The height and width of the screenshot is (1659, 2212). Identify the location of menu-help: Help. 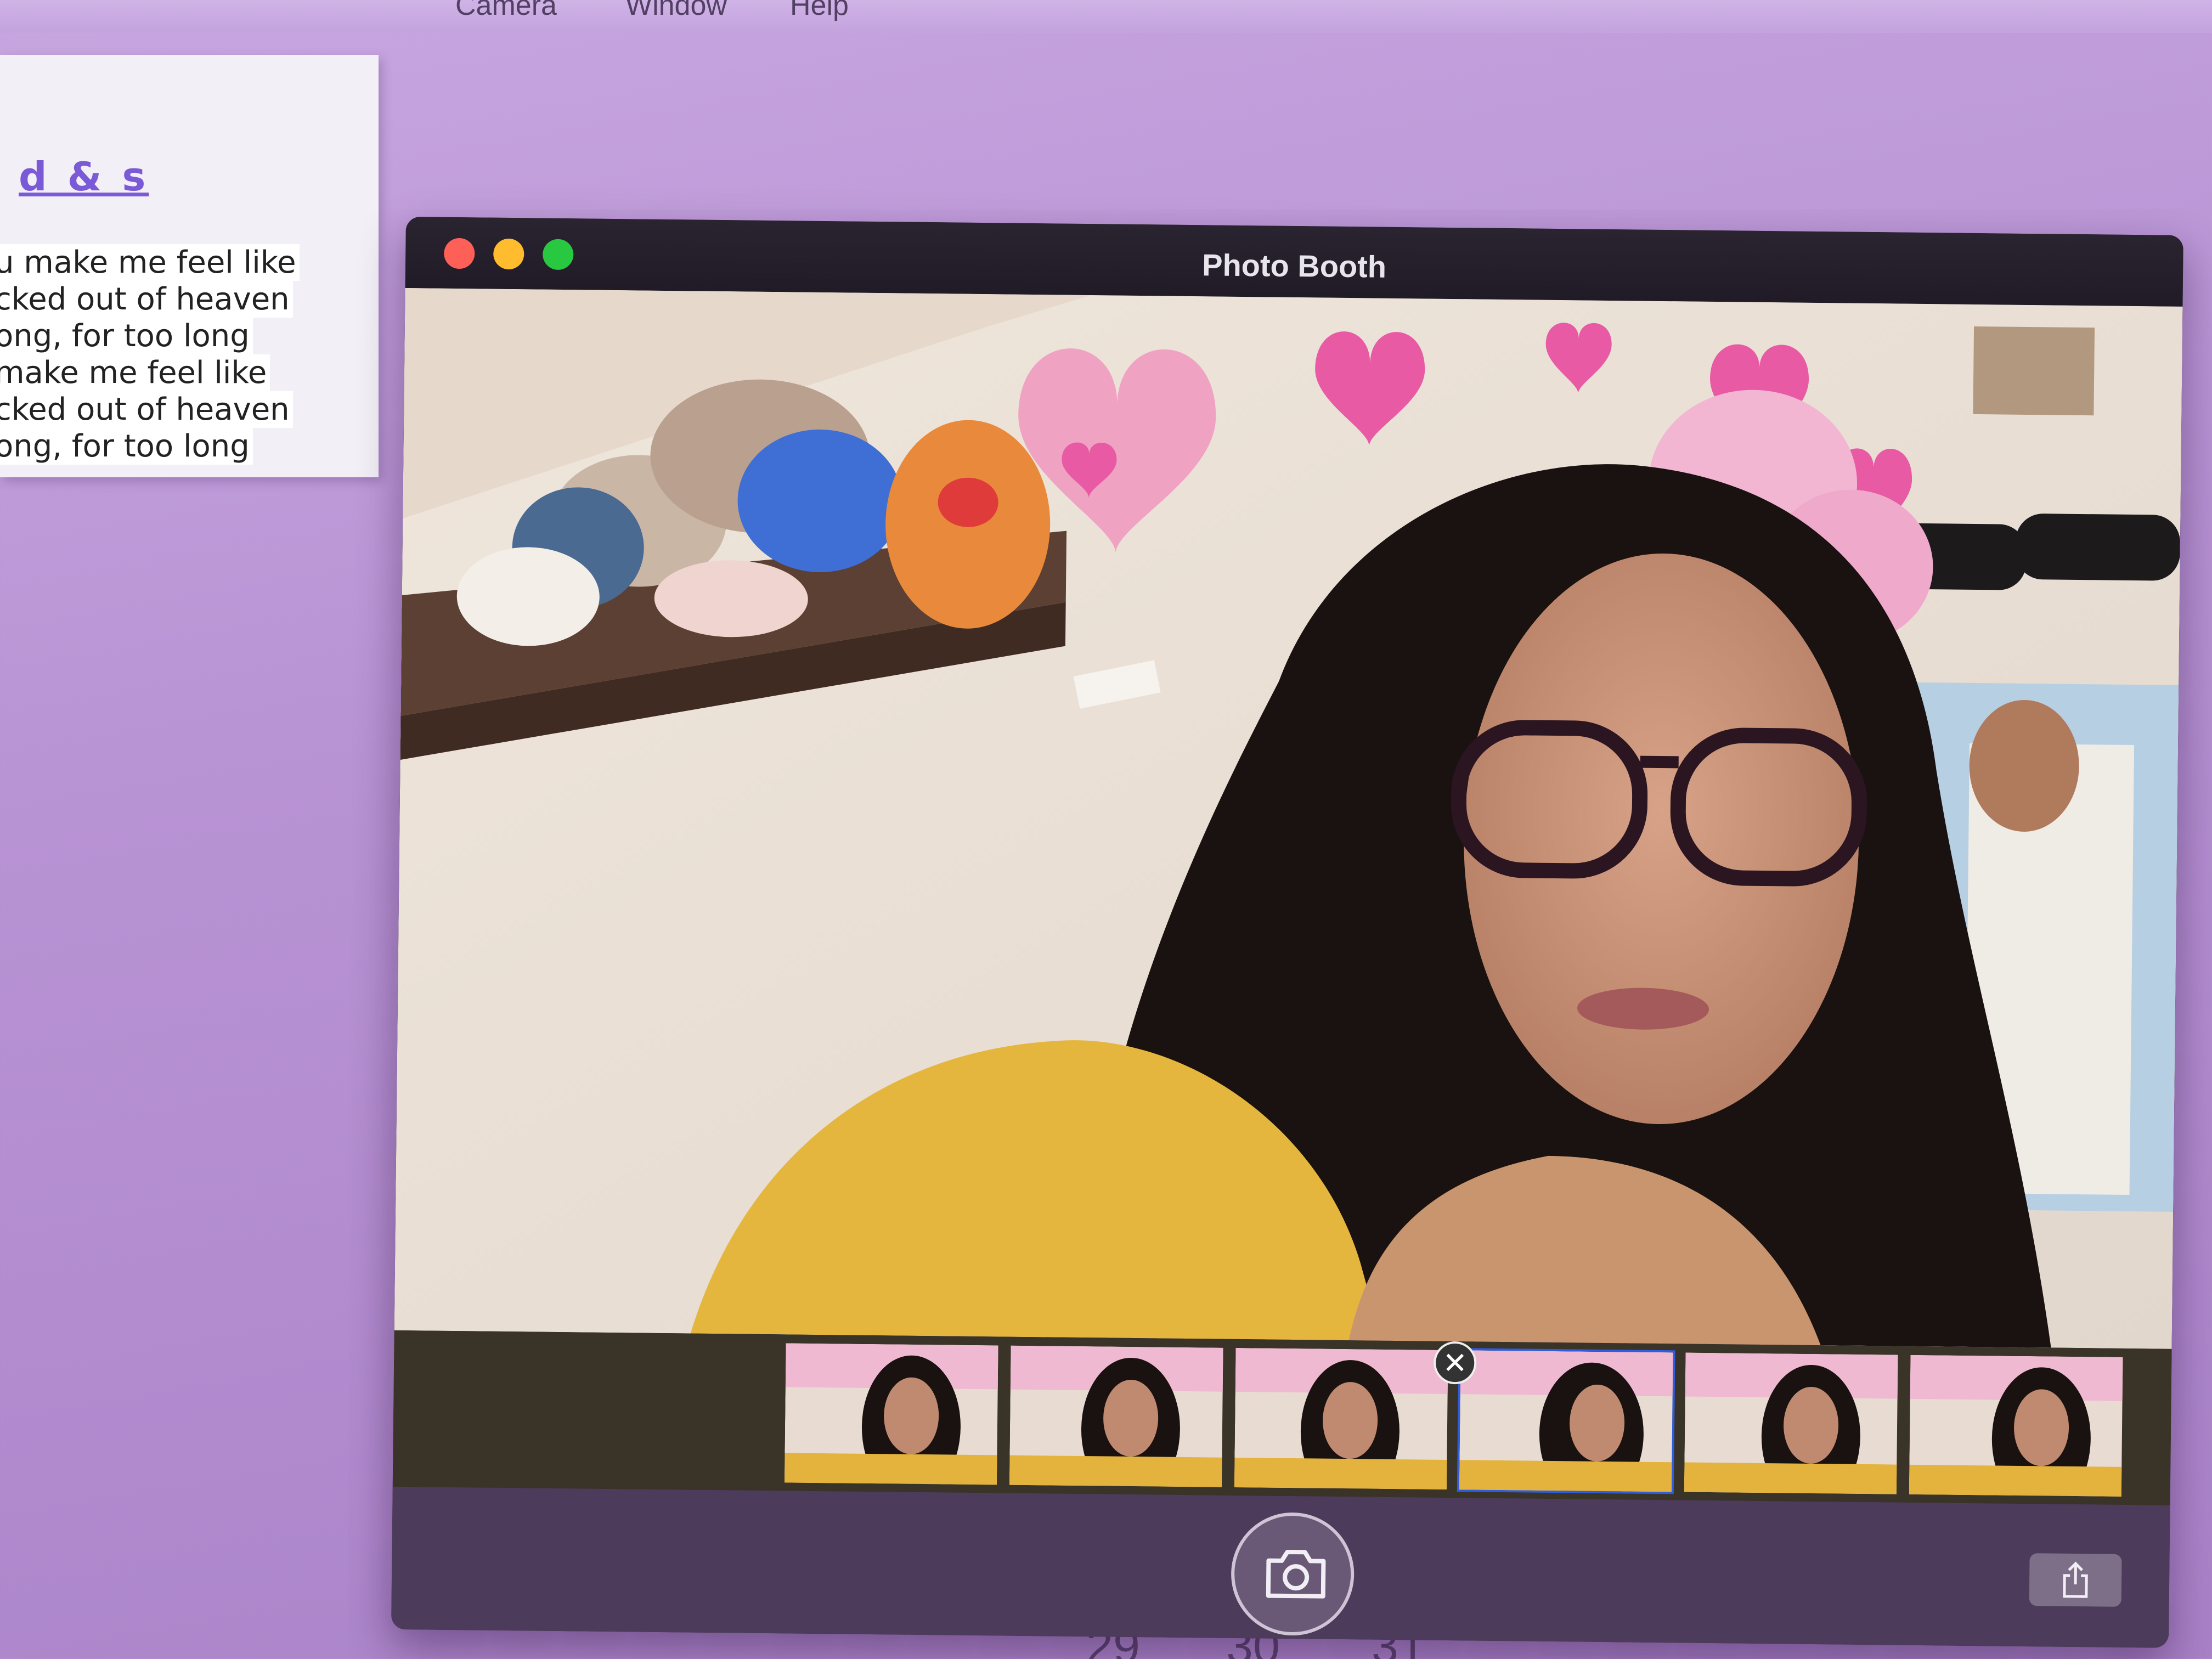
(819, 11).